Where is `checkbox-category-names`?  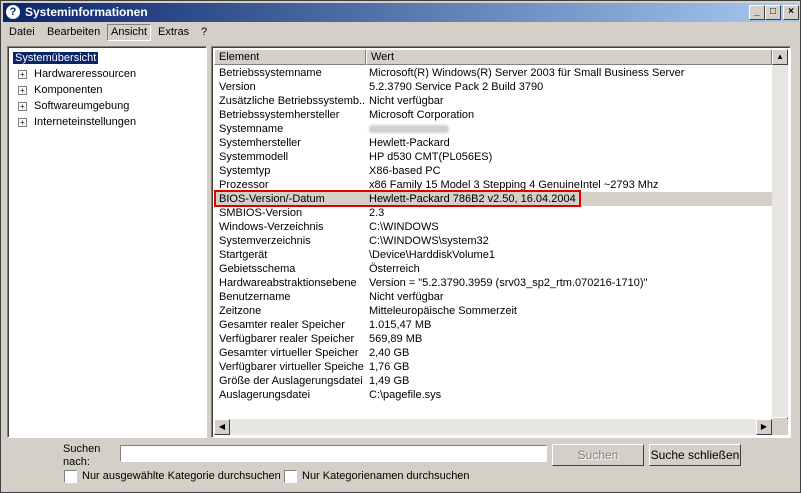
checkbox-category-names is located at coordinates (290, 476).